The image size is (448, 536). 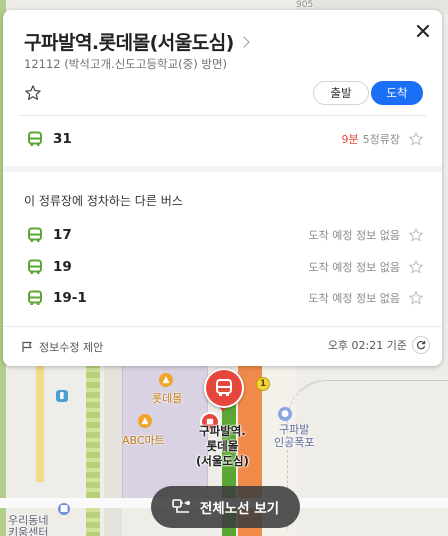 What do you see at coordinates (381, 139) in the screenshot?
I see `stops-away: 5정류장` at bounding box center [381, 139].